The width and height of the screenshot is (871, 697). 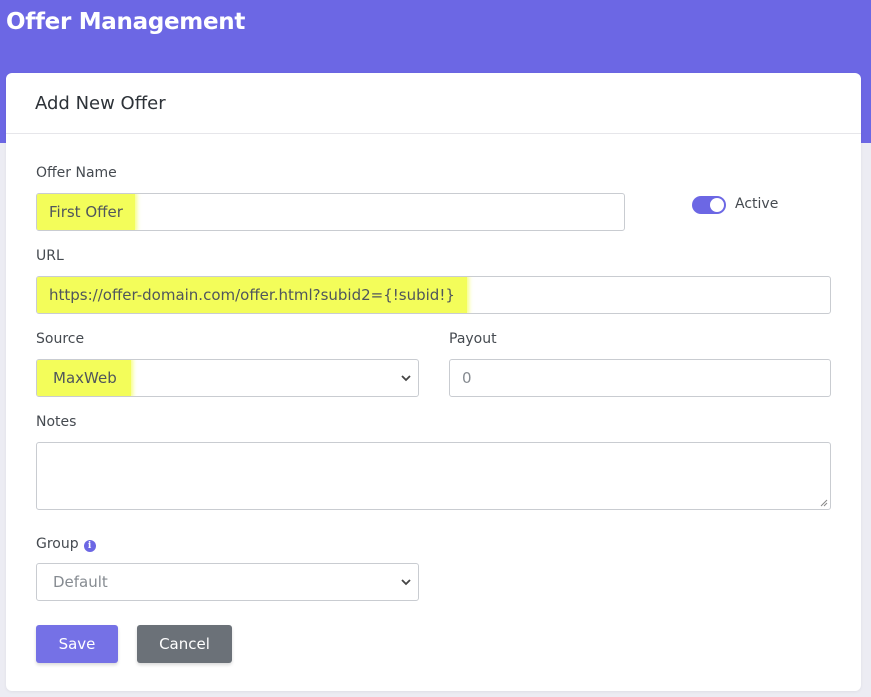 I want to click on toggle-knob, so click(x=717, y=205).